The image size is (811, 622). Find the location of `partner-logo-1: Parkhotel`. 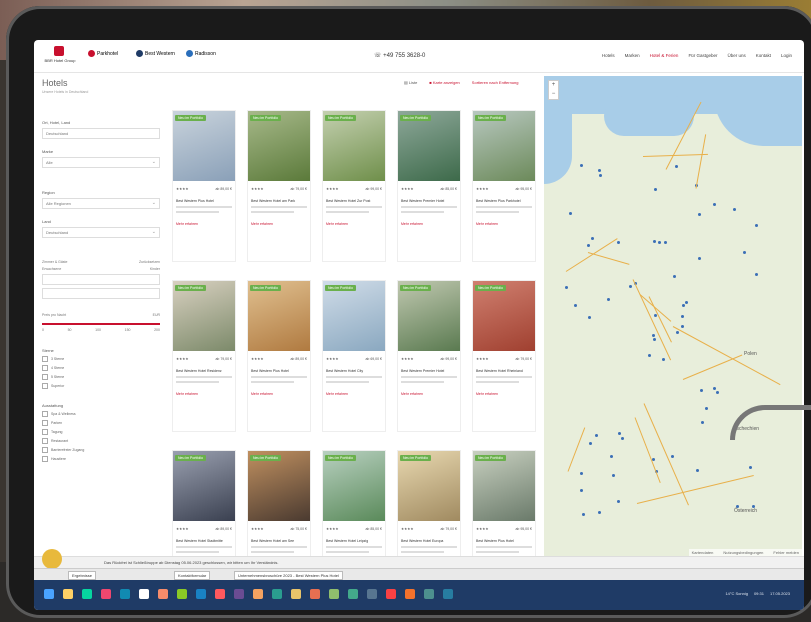

partner-logo-1: Parkhotel is located at coordinates (103, 53).